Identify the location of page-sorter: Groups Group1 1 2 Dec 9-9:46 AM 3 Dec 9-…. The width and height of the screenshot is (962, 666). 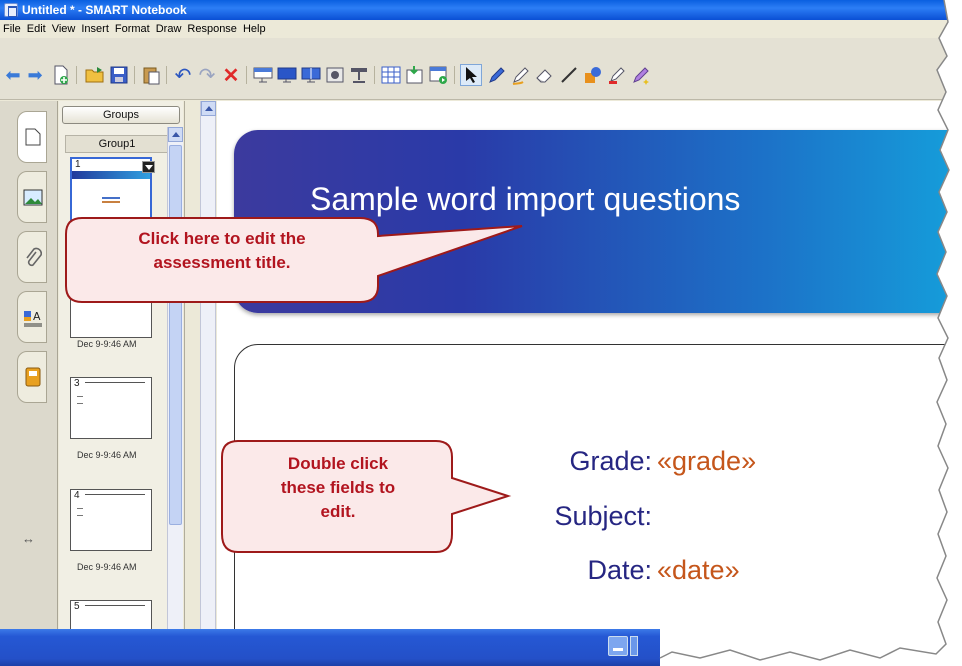
(121, 381).